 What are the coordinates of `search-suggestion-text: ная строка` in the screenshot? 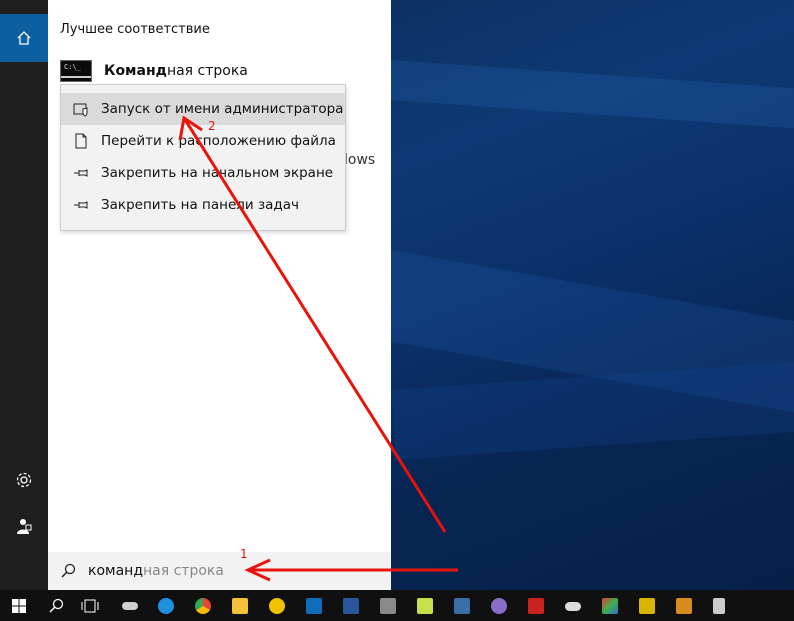 It's located at (183, 571).